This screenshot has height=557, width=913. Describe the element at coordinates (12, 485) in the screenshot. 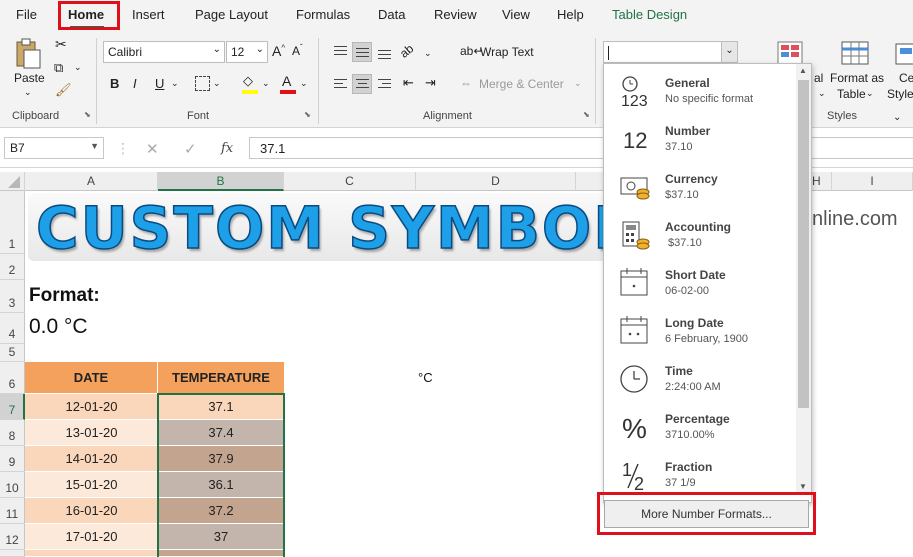

I see `row-header-10: 10` at that location.